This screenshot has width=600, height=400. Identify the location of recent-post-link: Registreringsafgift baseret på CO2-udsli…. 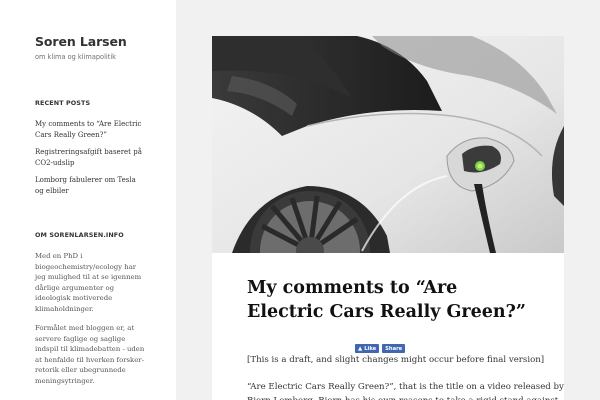
(90, 158).